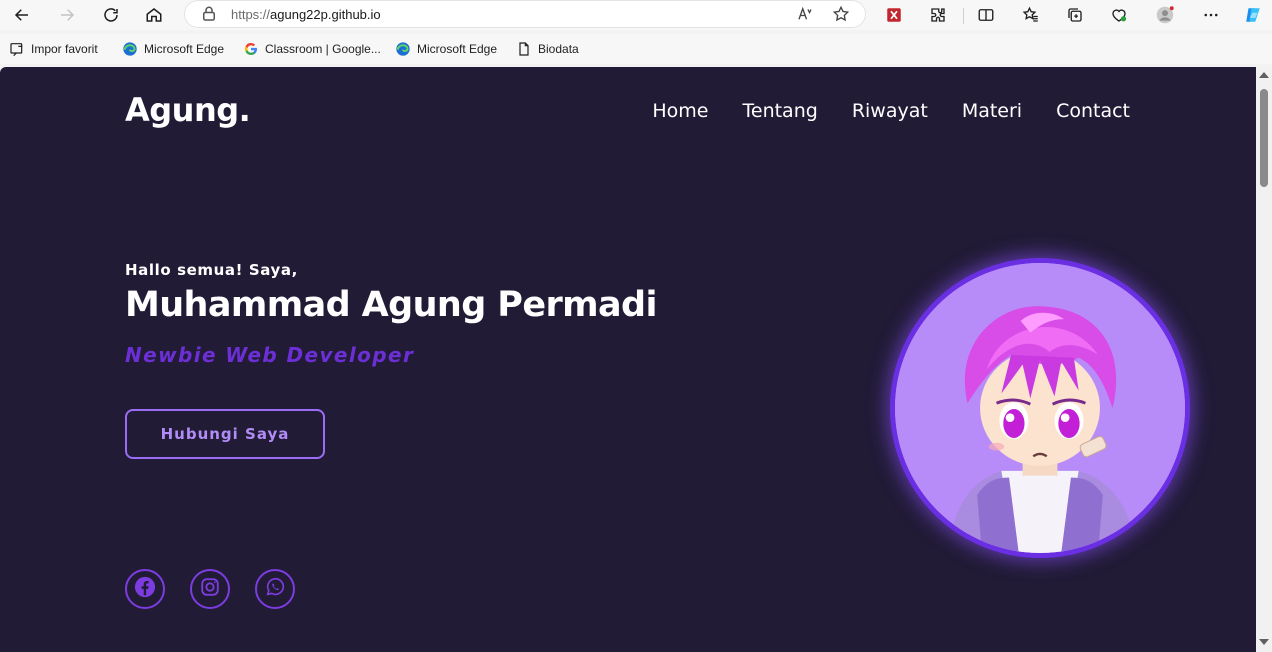 The width and height of the screenshot is (1272, 652). What do you see at coordinates (938, 15) in the screenshot?
I see `extensions-icon` at bounding box center [938, 15].